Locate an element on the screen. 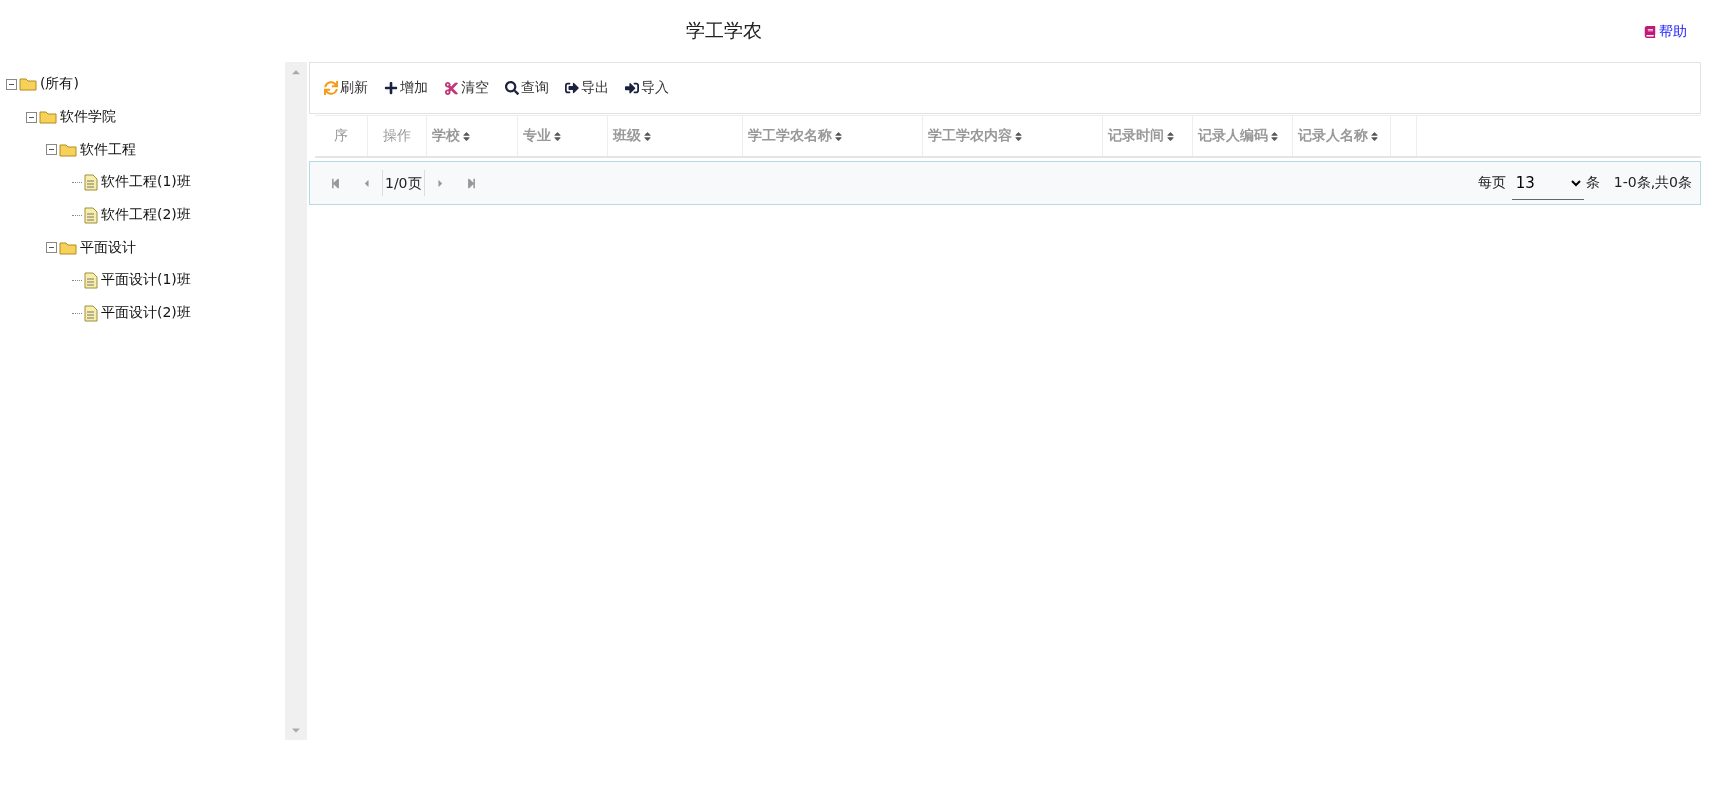  tree-item: 平面设计(2)班 is located at coordinates (146, 313).